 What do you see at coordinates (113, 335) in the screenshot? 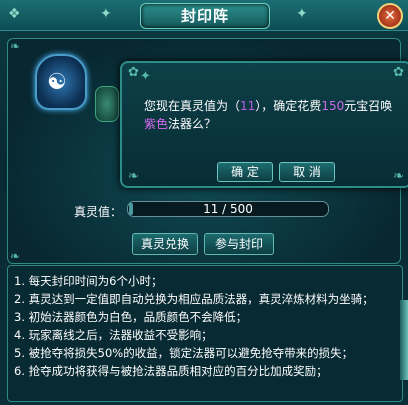
I see `rule-item: 4. 玩家离线之后，法器收益不受影响；` at bounding box center [113, 335].